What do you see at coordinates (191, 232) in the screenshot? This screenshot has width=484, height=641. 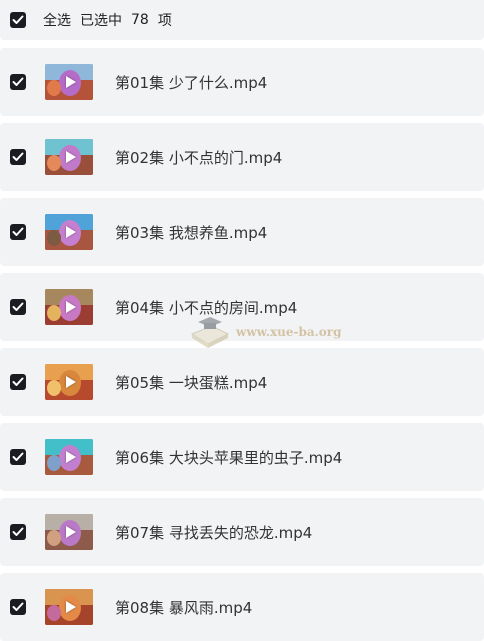 I see `file-name: 第03集 我想养鱼.mp4` at bounding box center [191, 232].